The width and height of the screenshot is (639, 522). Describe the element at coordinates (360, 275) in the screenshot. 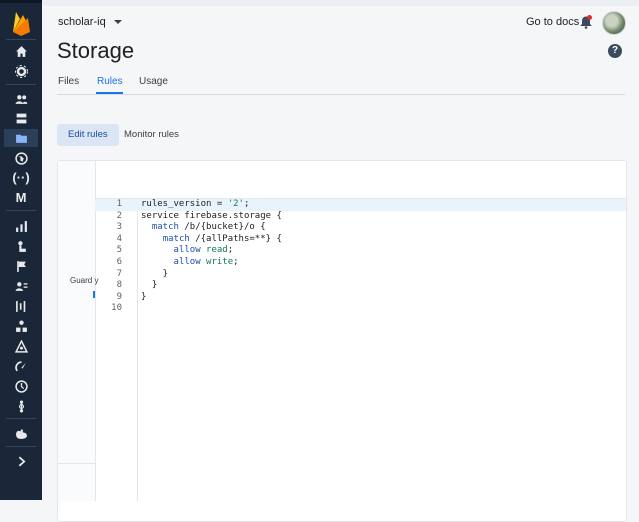

I see `code-line: 7 }` at that location.